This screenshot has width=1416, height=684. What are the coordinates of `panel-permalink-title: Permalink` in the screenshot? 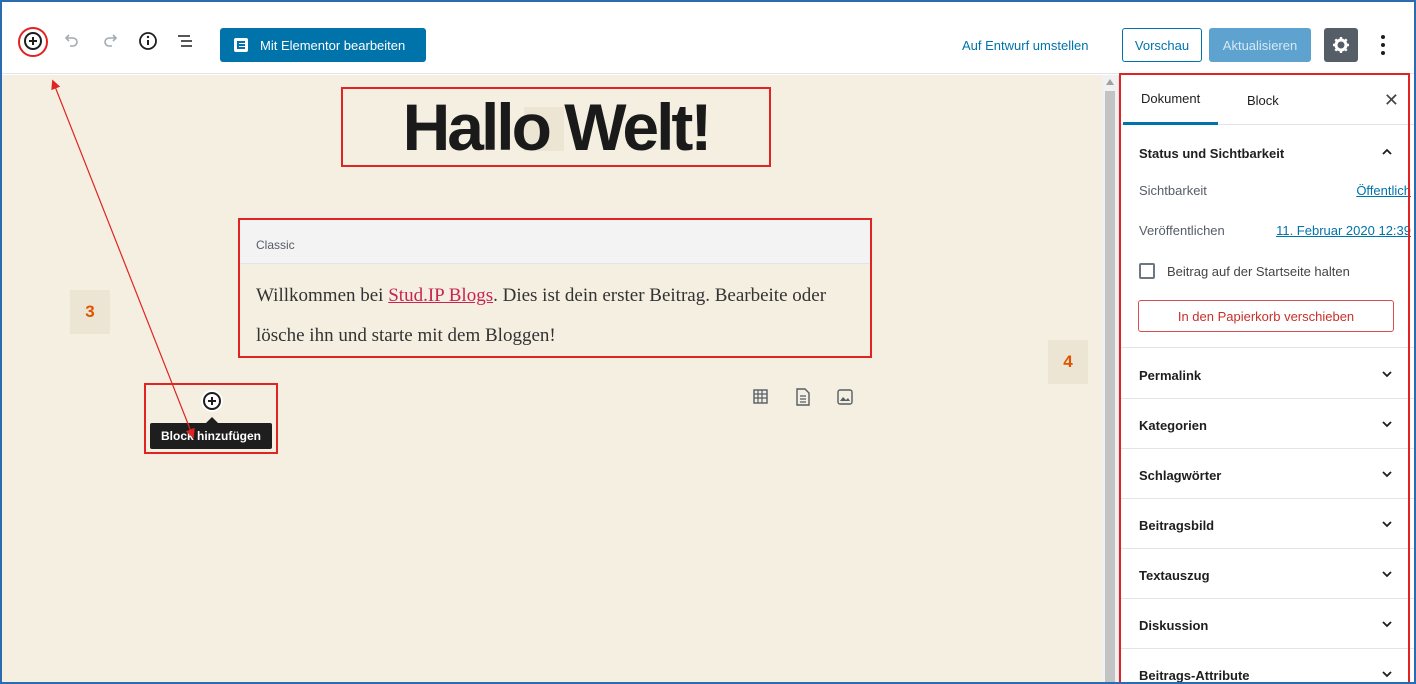 It's located at (1170, 375).